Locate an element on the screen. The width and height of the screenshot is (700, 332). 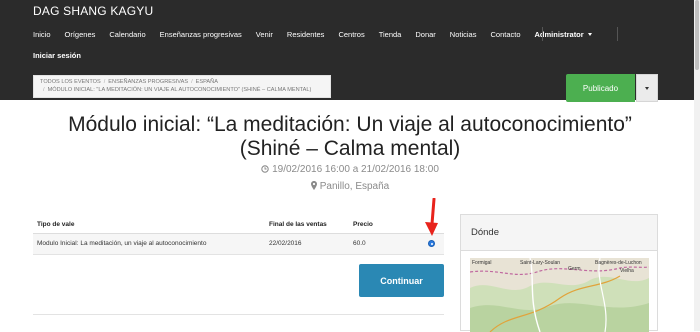
location-panel-title: Dónde is located at coordinates (559, 233).